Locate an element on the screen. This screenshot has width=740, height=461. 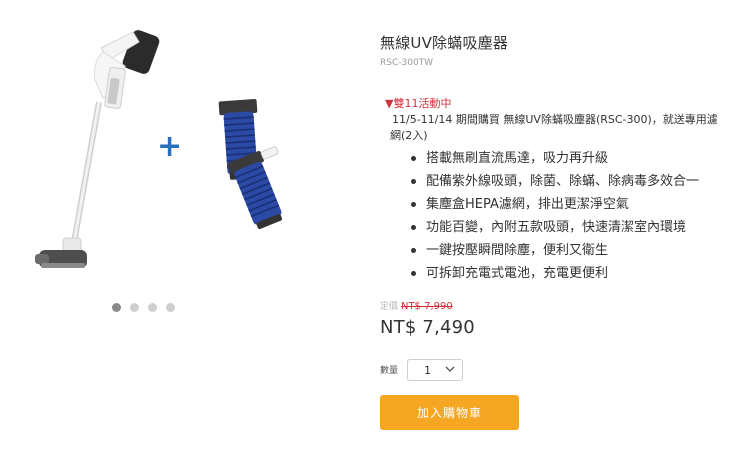
feature-item: 可拆卸充電式電池，充電更便利 is located at coordinates (553, 273).